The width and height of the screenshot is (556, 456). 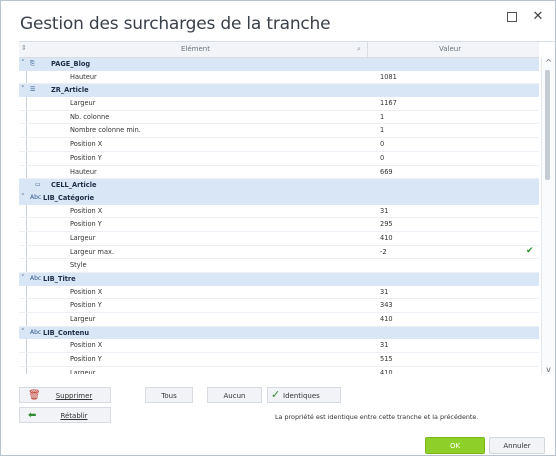 What do you see at coordinates (34, 395) in the screenshot?
I see `trash-icon: 🗑` at bounding box center [34, 395].